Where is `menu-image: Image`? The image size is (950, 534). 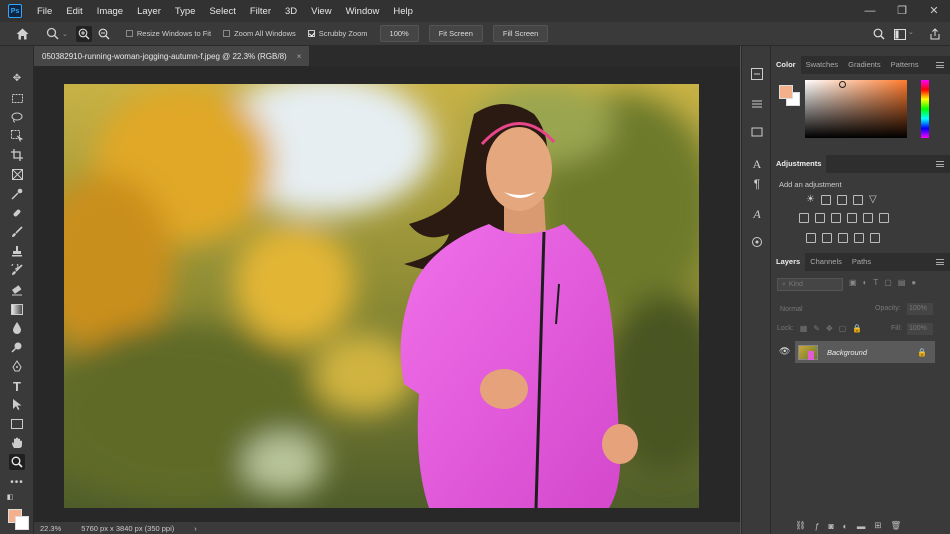
menu-image: Image is located at coordinates (110, 11).